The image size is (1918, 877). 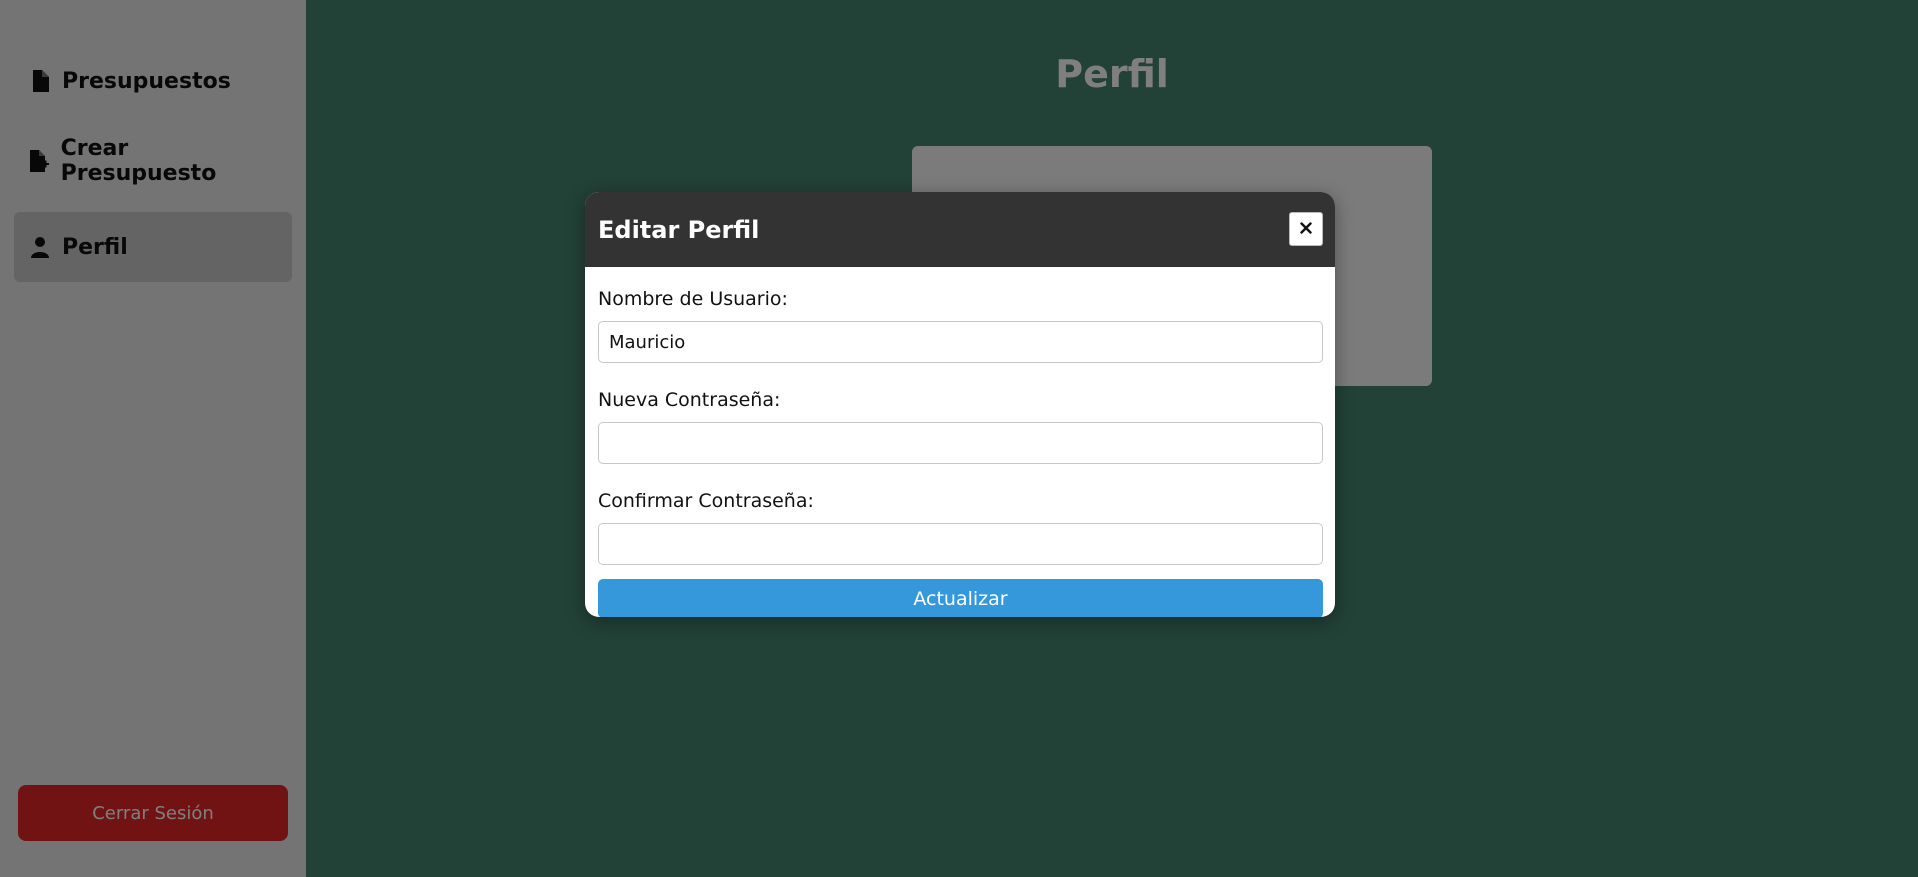 I want to click on modal-header: Editar Perfil, so click(x=960, y=229).